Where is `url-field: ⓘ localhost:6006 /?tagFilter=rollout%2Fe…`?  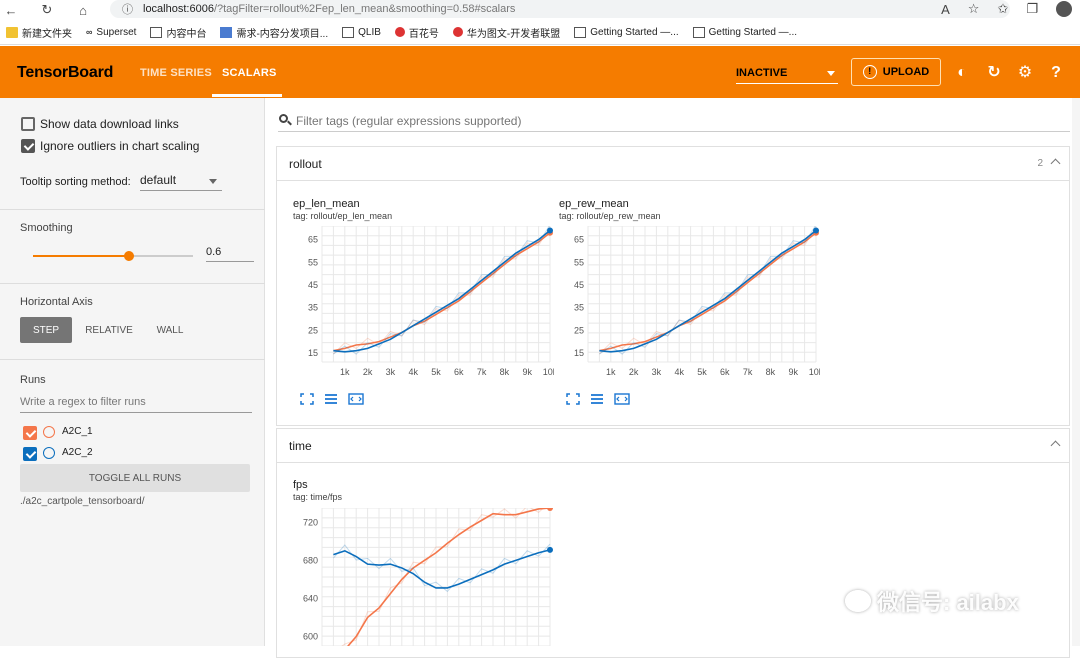 url-field: ⓘ localhost:6006 /?tagFilter=rollout%2Fe… is located at coordinates (560, 9).